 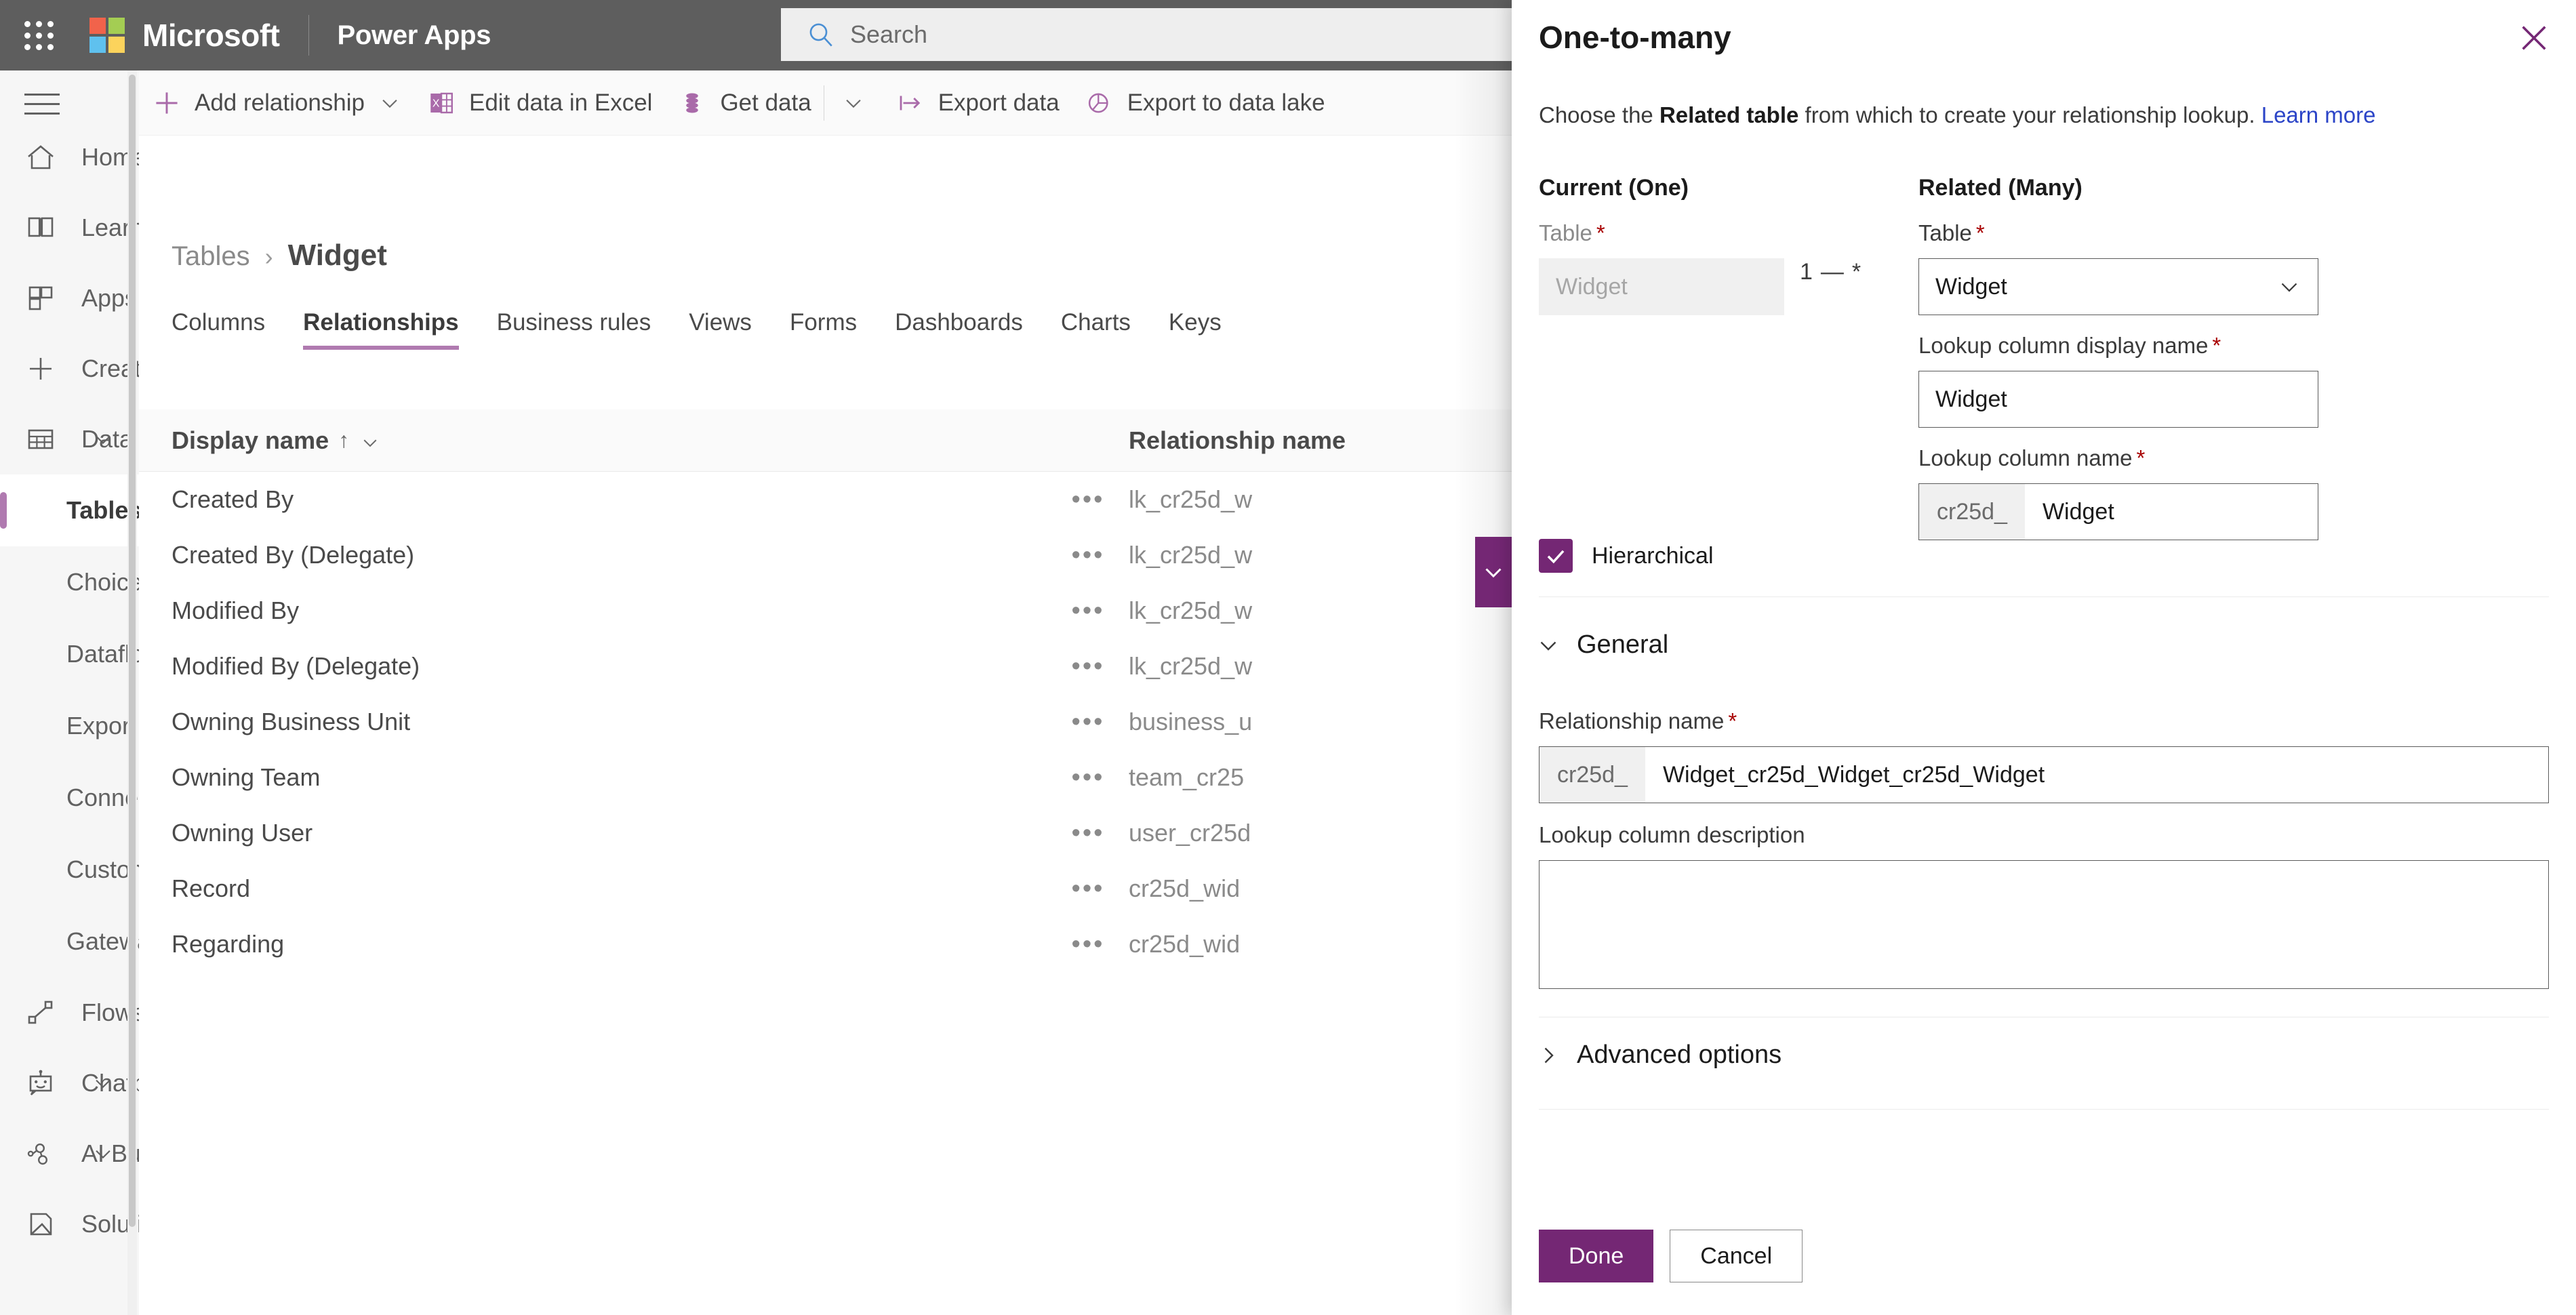 What do you see at coordinates (825, 555) in the screenshot?
I see `table-row: Created By (Delegate) ••• lk_cr25d_w` at bounding box center [825, 555].